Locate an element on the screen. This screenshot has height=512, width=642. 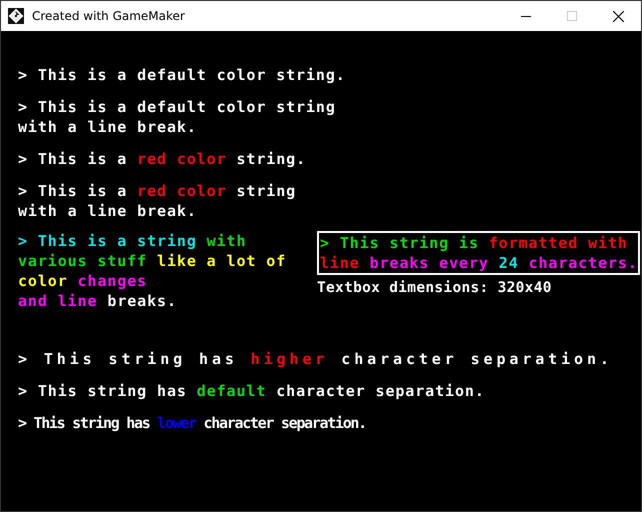
window-title: Created with GameMaker is located at coordinates (108, 16).